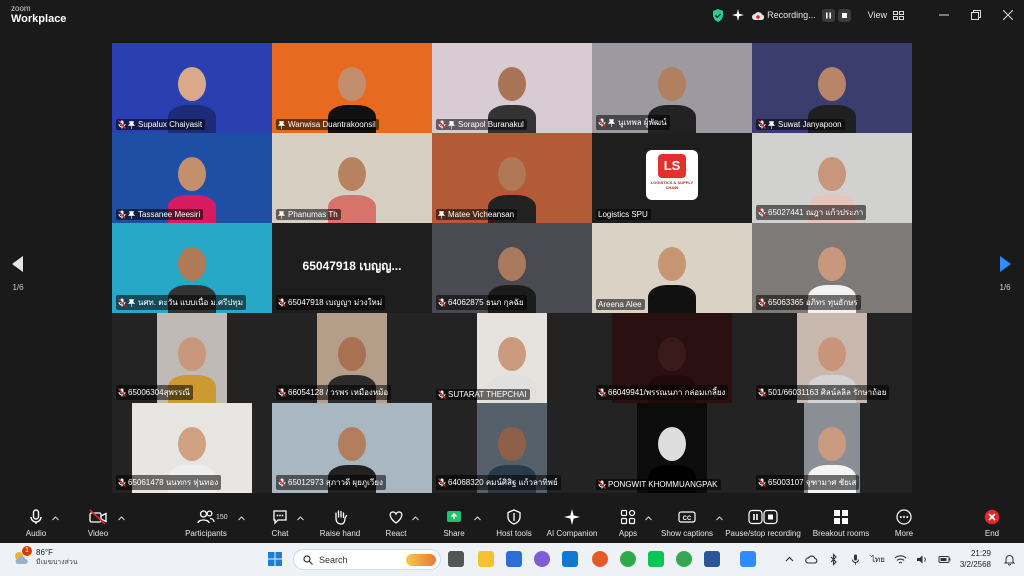  I want to click on taskbar-search: Search, so click(367, 559).